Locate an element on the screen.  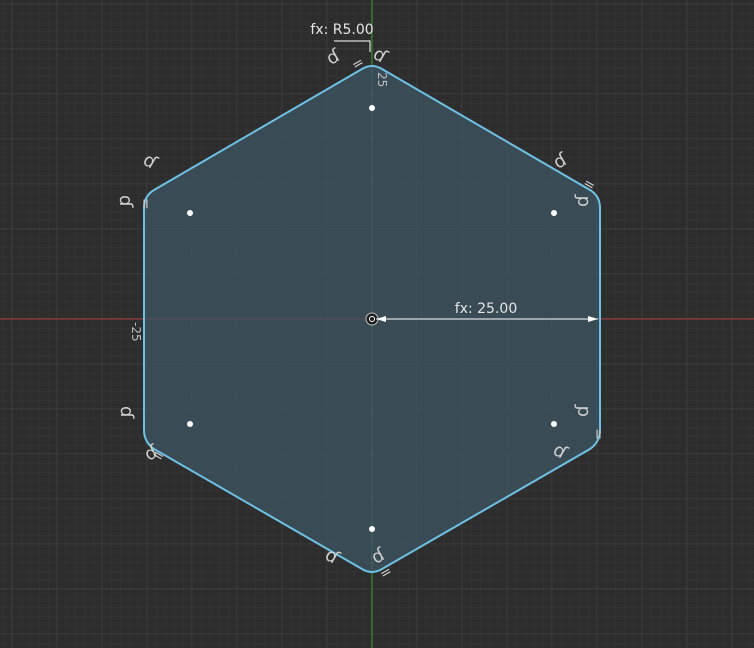
linear-dimension-label: fx: 25.00 is located at coordinates (486, 309).